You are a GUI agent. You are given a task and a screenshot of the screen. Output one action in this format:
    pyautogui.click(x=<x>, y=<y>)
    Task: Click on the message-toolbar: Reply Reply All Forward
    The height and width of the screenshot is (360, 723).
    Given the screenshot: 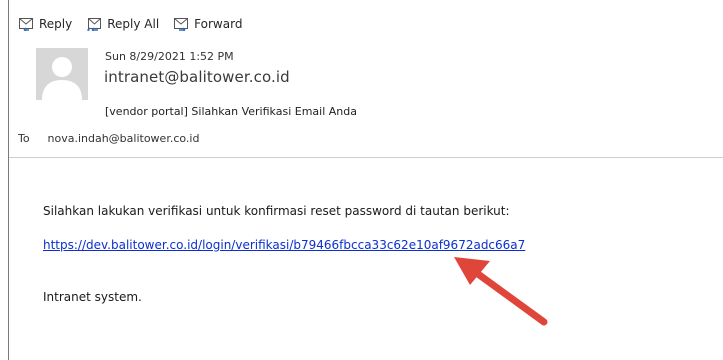 What is the action you would take?
    pyautogui.click(x=130, y=24)
    